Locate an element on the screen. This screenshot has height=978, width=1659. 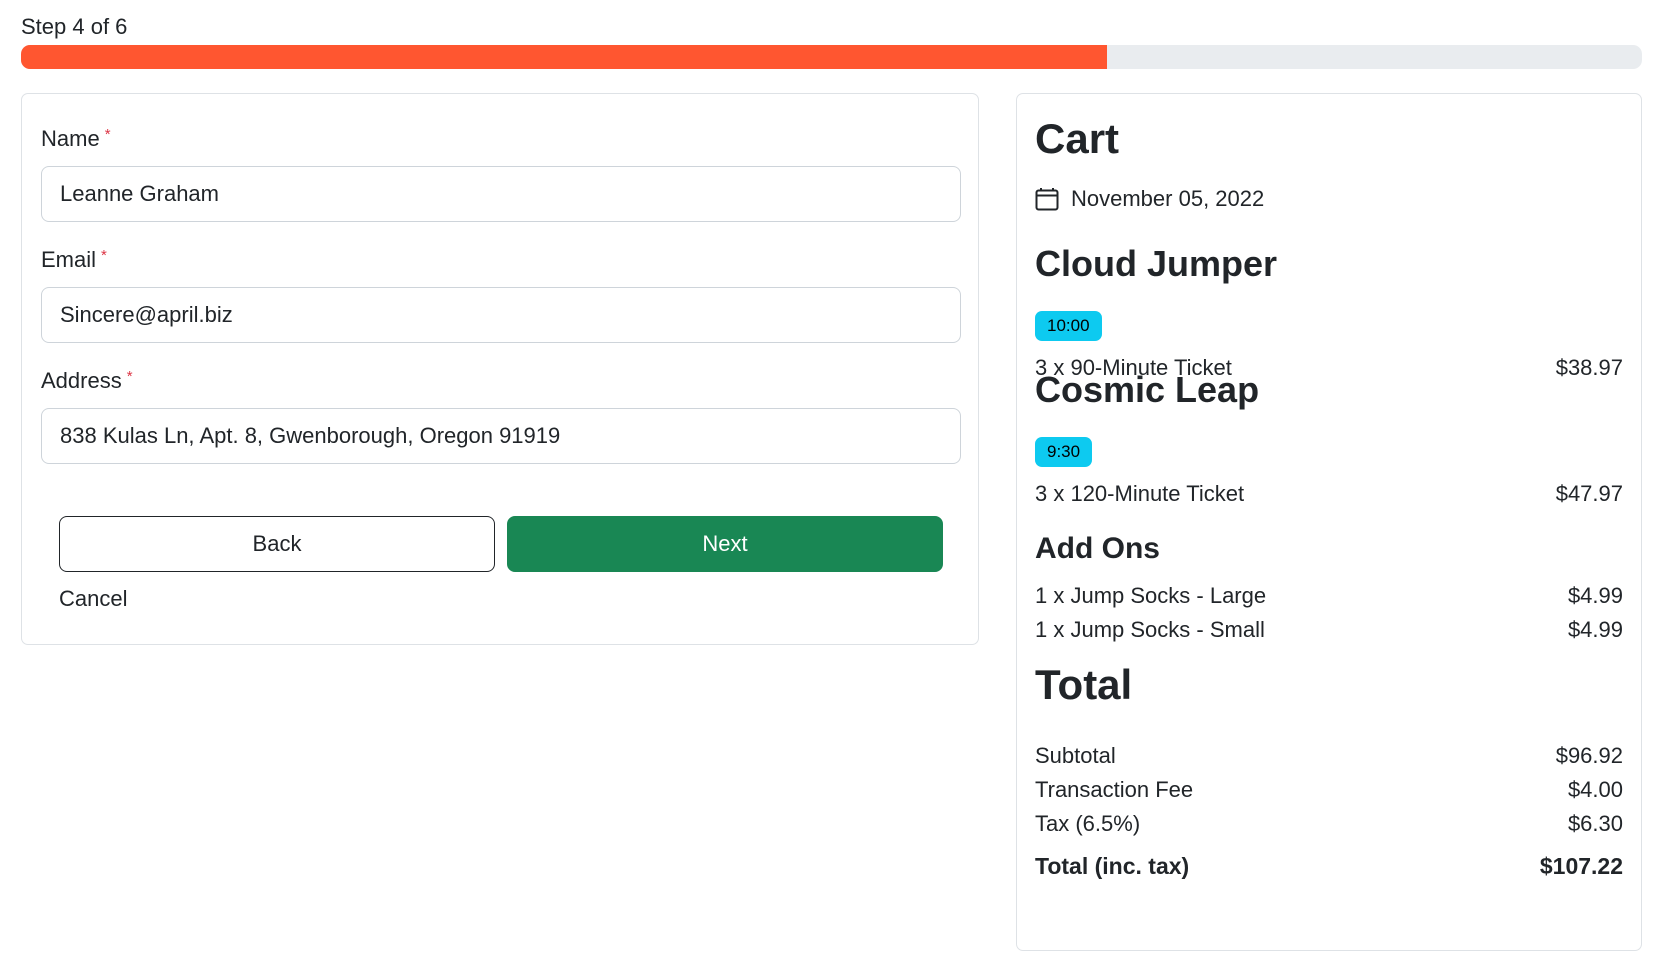
line-item-price: $47.97 is located at coordinates (1589, 493).